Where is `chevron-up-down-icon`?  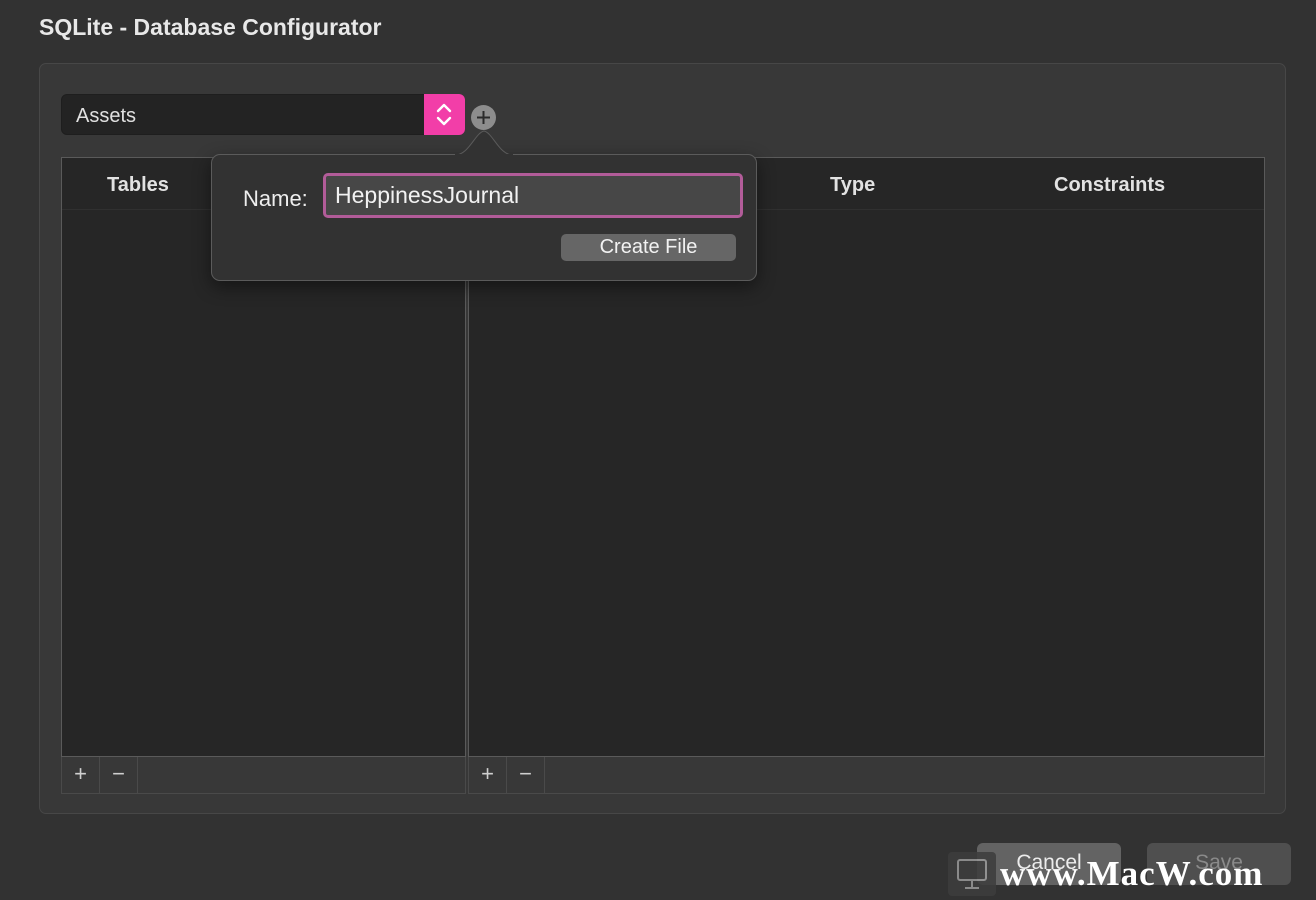 chevron-up-down-icon is located at coordinates (444, 114).